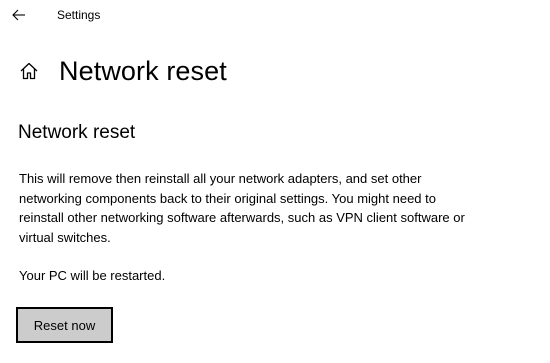  I want to click on page-header: Network reset, so click(122, 71).